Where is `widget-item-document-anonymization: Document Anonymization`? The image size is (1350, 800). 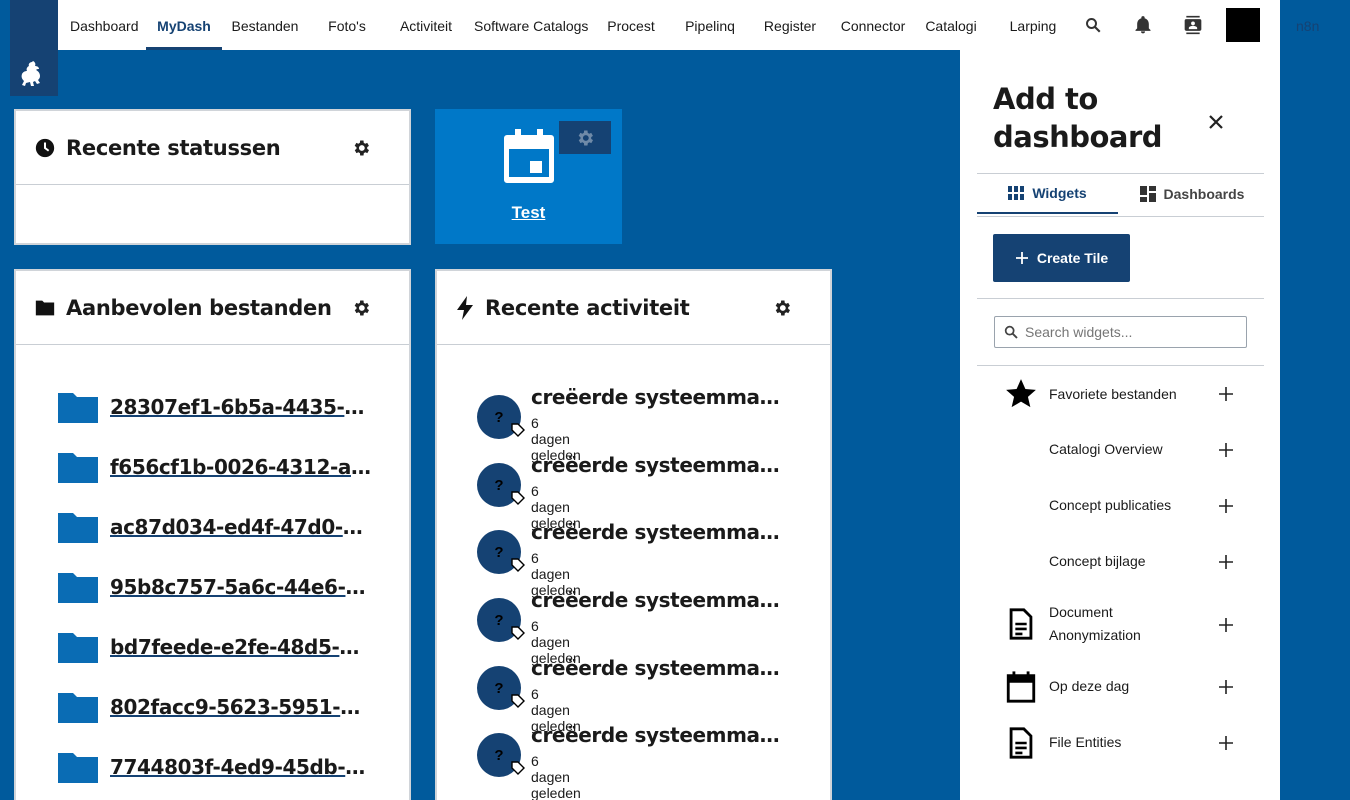 widget-item-document-anonymization: Document Anonymization is located at coordinates (1120, 624).